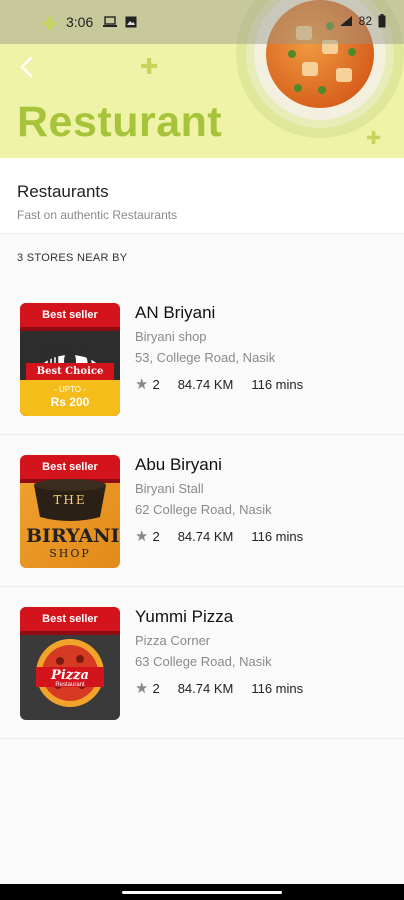 Image resolution: width=404 pixels, height=900 pixels. Describe the element at coordinates (70, 500) in the screenshot. I see `wordmark-line-1: THE` at that location.